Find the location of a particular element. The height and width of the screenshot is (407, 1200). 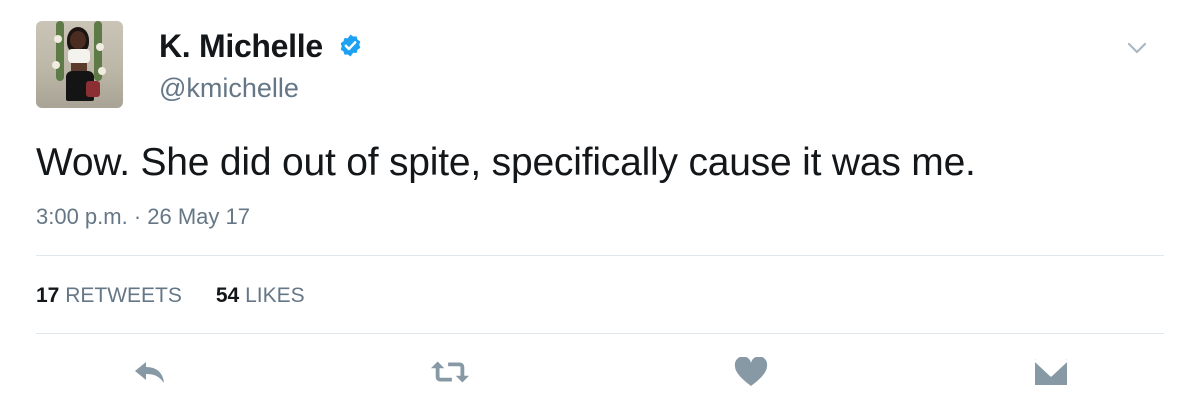

envelope-icon is located at coordinates (1051, 371).